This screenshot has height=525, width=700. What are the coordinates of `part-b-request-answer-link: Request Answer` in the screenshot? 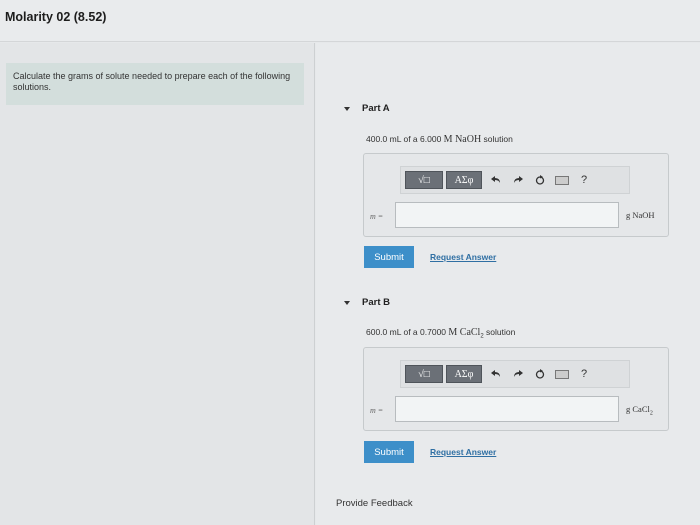 It's located at (463, 452).